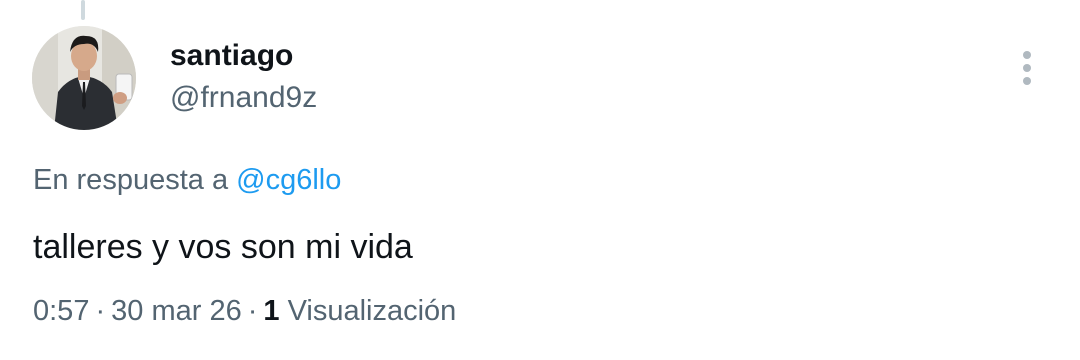 The image size is (1080, 360). Describe the element at coordinates (244, 311) in the screenshot. I see `tweet-metadata: 0:57 · 30 mar 26 · 1 Visualización` at that location.